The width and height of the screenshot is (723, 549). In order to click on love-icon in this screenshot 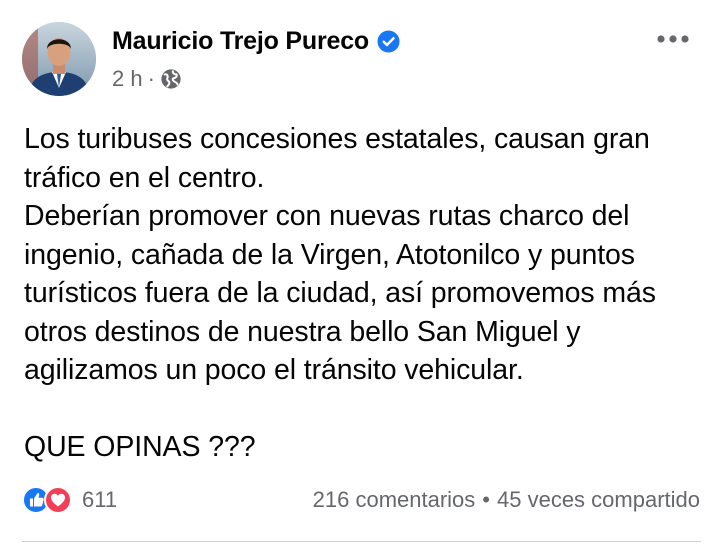, I will do `click(58, 500)`.